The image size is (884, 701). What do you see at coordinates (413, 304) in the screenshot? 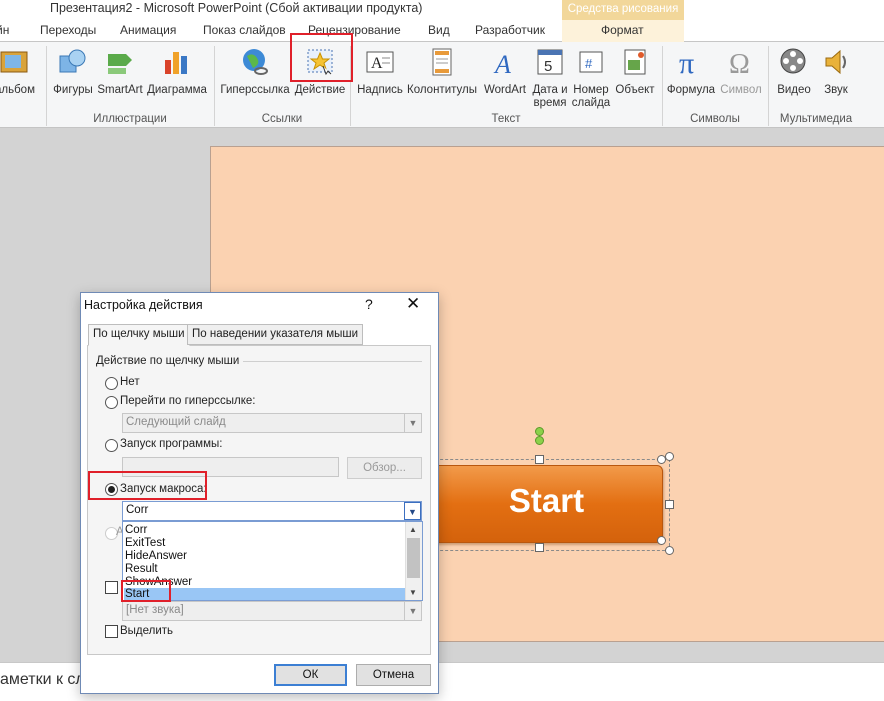
I see `close-icon: ✕` at bounding box center [413, 304].